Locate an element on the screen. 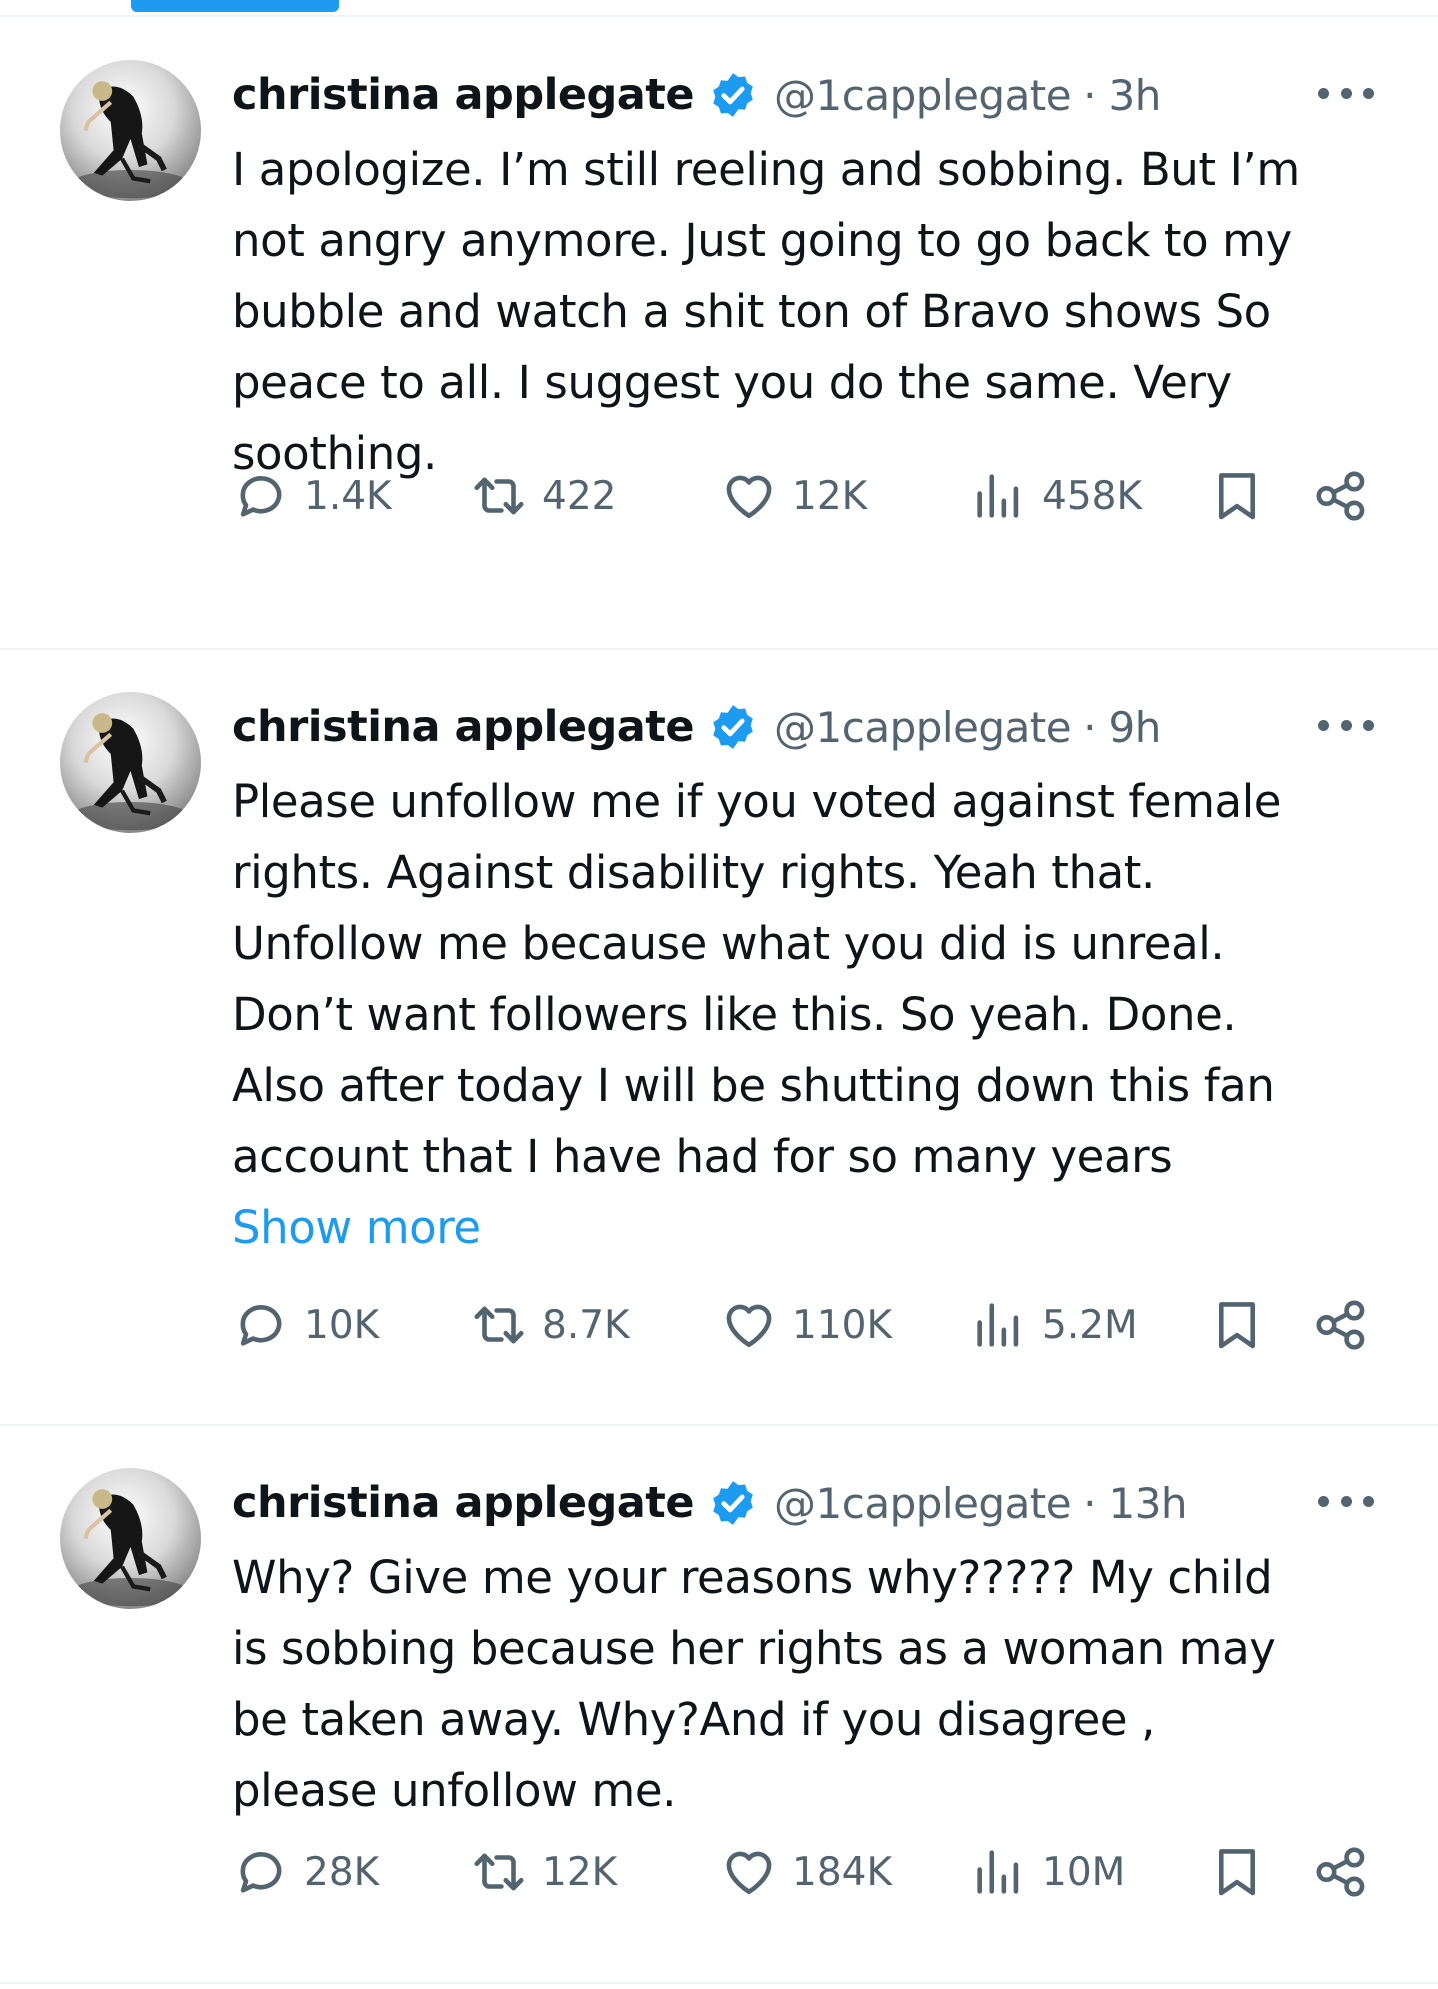  tweet-text-line: be taken away. Why?And if you disagree , is located at coordinates (694, 1719).